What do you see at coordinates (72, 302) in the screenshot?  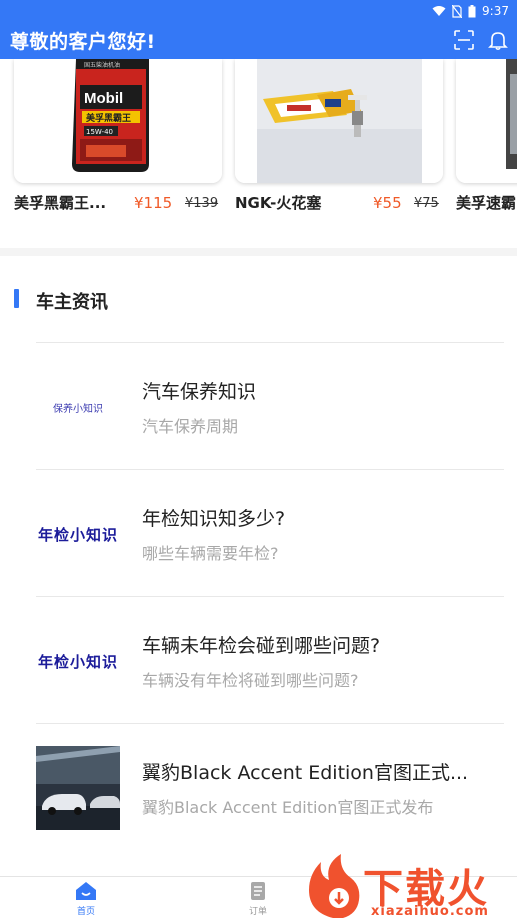 I see `section-title: 车主资讯` at bounding box center [72, 302].